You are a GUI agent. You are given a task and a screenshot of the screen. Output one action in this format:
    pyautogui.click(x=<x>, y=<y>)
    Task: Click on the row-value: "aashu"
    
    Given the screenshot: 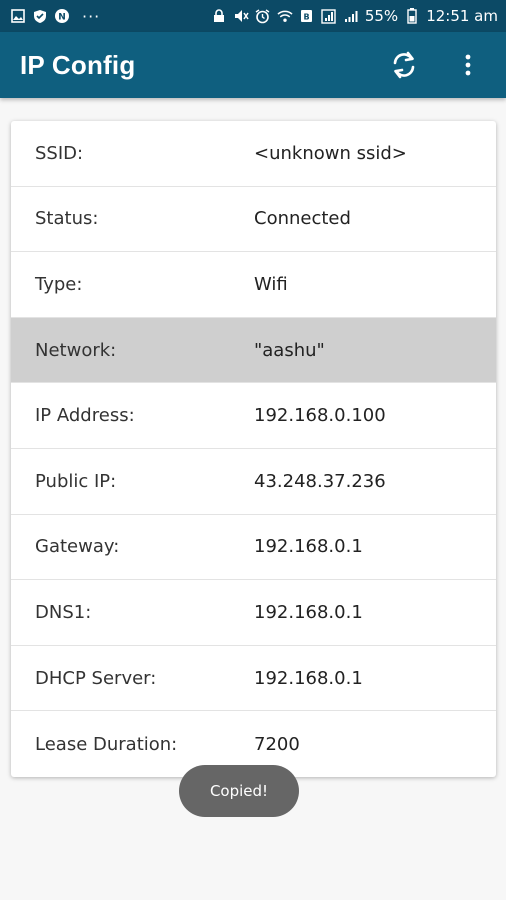 What is the action you would take?
    pyautogui.click(x=289, y=350)
    